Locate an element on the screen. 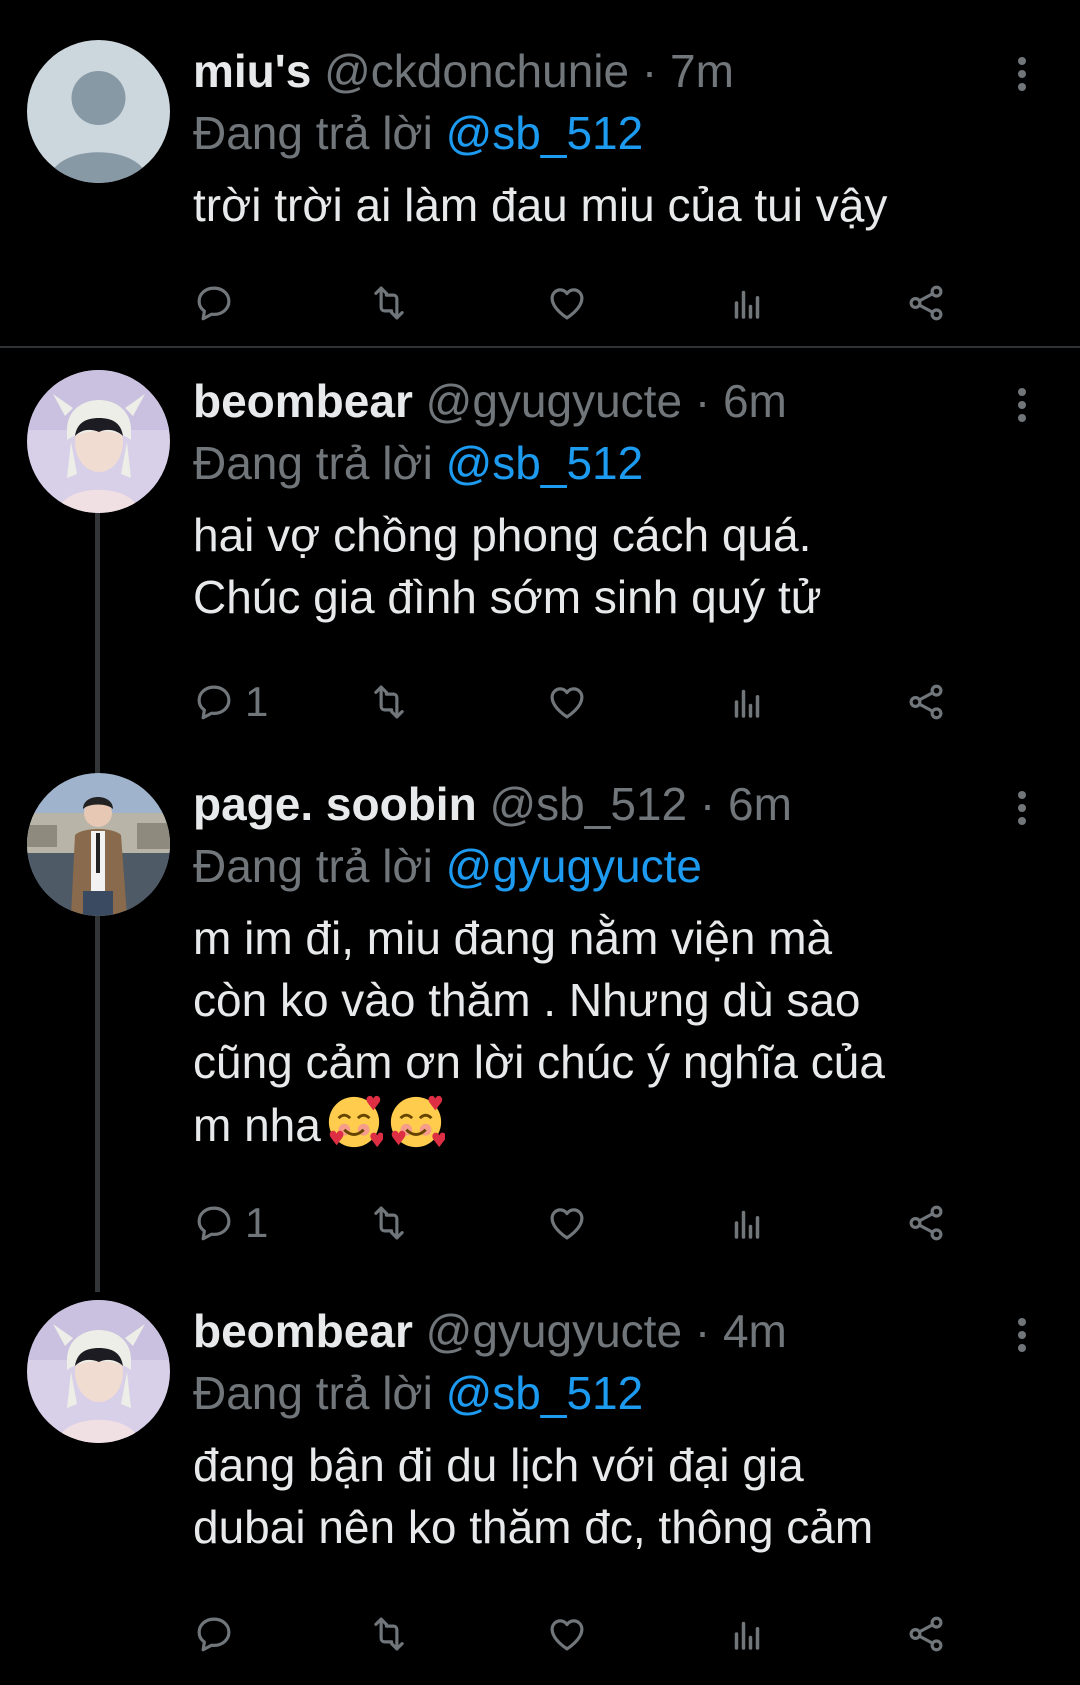 This screenshot has height=1685, width=1080. tweet-text-line: dubai nên ko thăm đc, thông cảm is located at coordinates (533, 1527).